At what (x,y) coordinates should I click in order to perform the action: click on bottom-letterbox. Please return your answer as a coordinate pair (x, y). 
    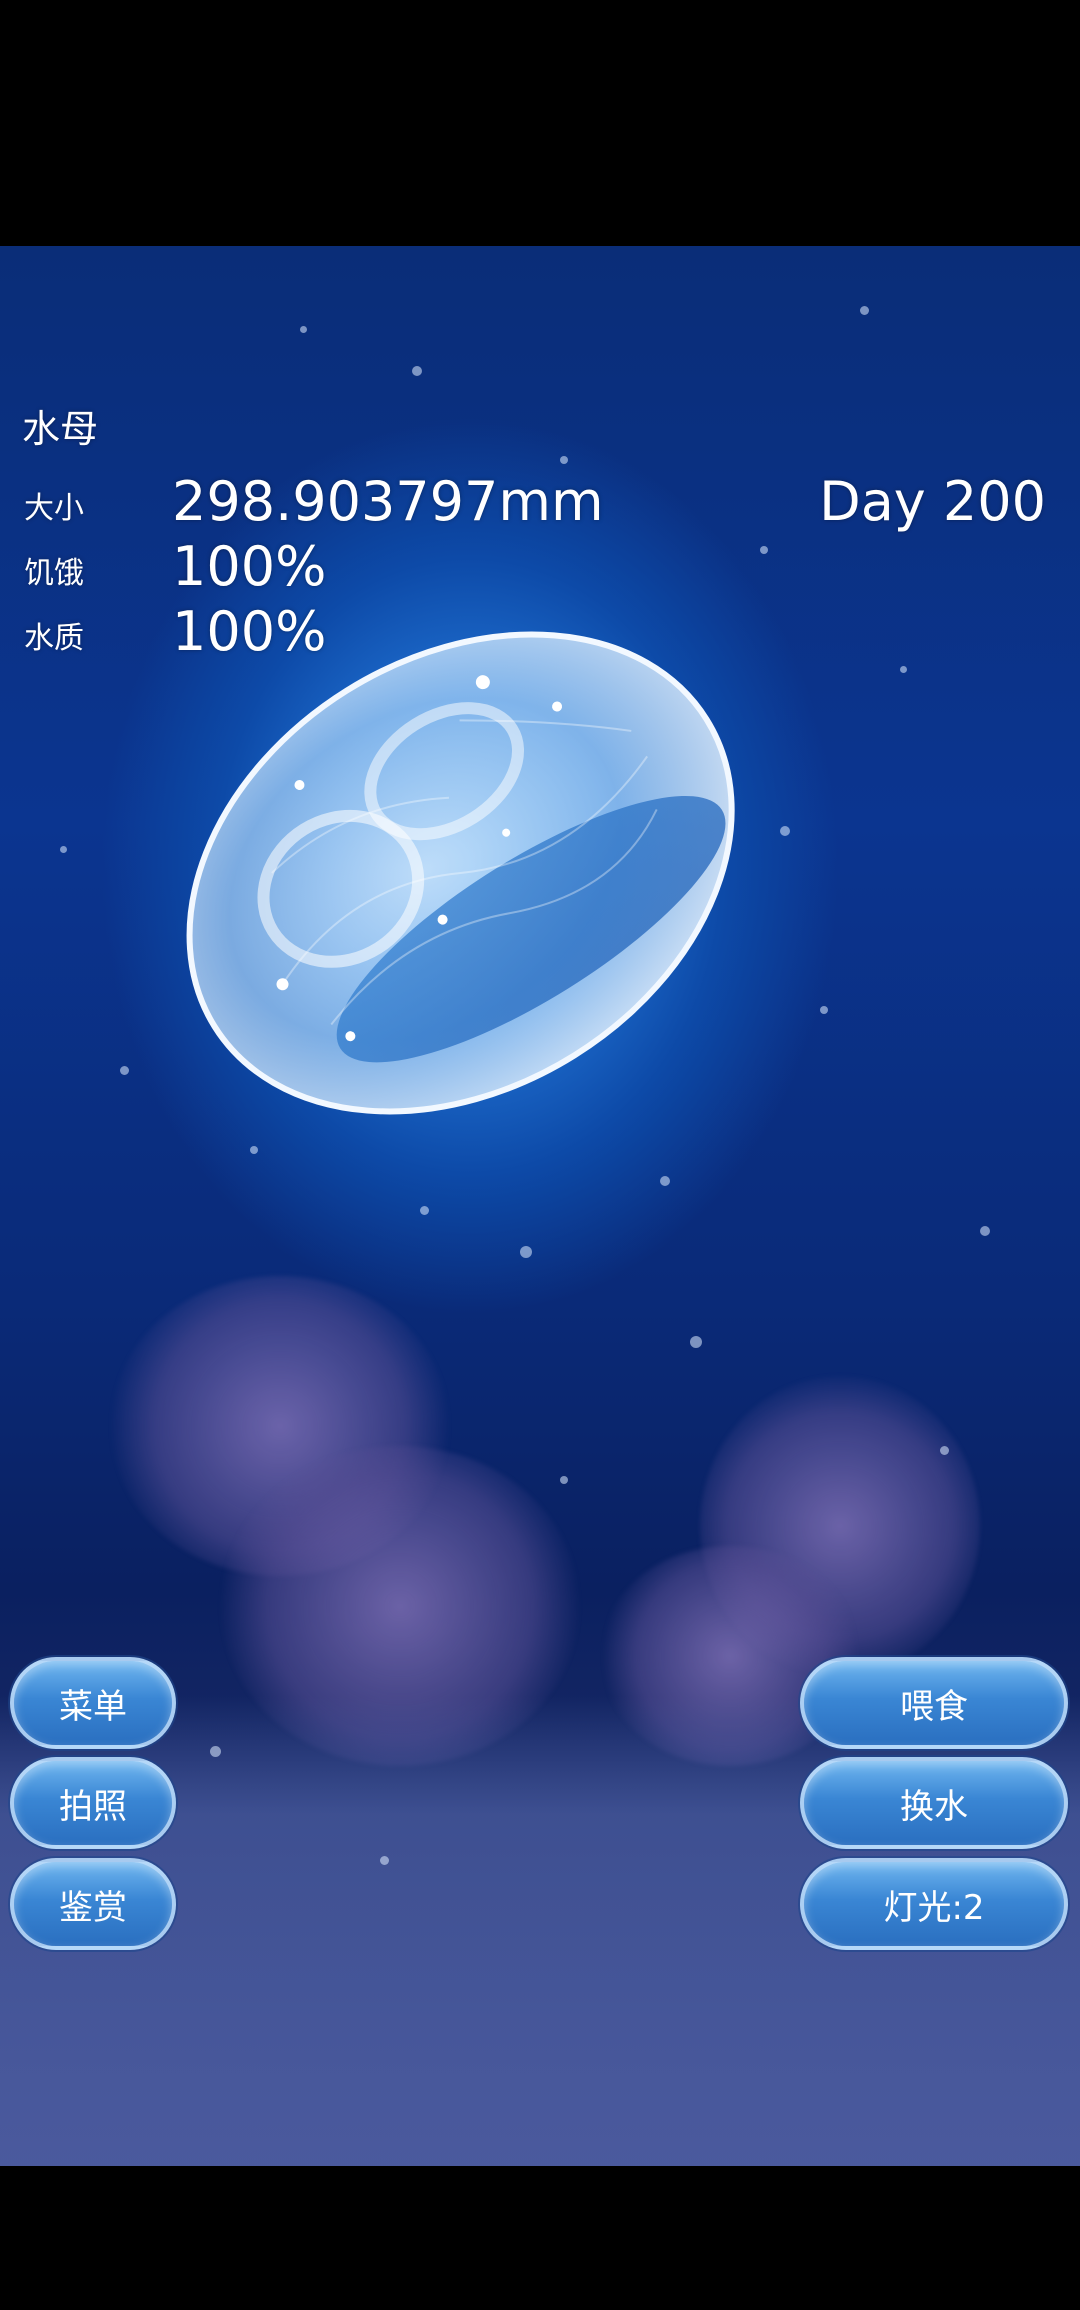
    Looking at the image, I should click on (540, 2238).